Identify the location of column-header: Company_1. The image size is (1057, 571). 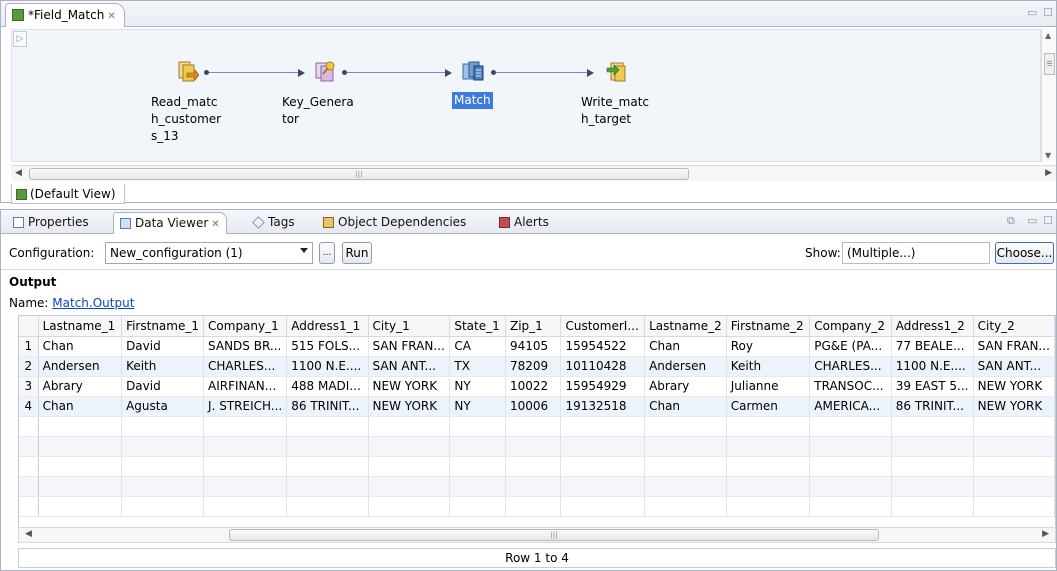
(245, 326).